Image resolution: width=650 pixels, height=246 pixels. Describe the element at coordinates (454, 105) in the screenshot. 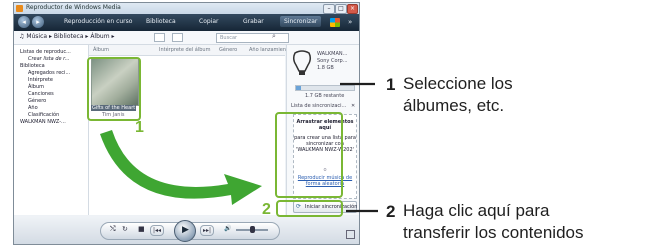

I see `callout-1-line-2: álbumes, etc.` at that location.